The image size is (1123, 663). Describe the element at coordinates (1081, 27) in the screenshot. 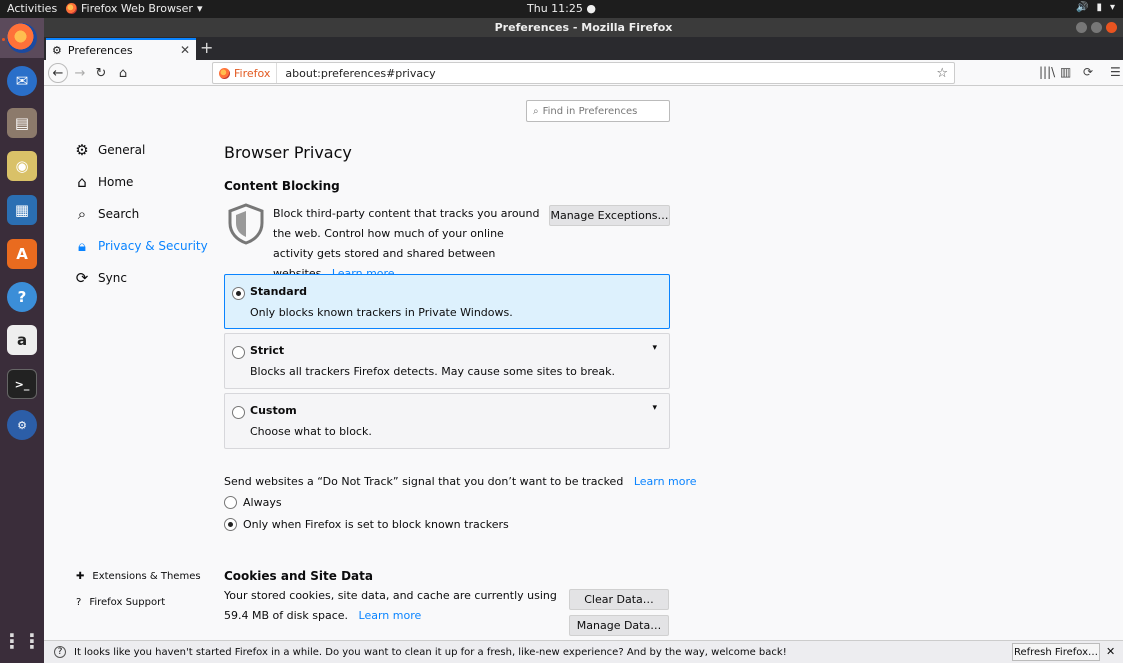

I see `minimize-button` at that location.